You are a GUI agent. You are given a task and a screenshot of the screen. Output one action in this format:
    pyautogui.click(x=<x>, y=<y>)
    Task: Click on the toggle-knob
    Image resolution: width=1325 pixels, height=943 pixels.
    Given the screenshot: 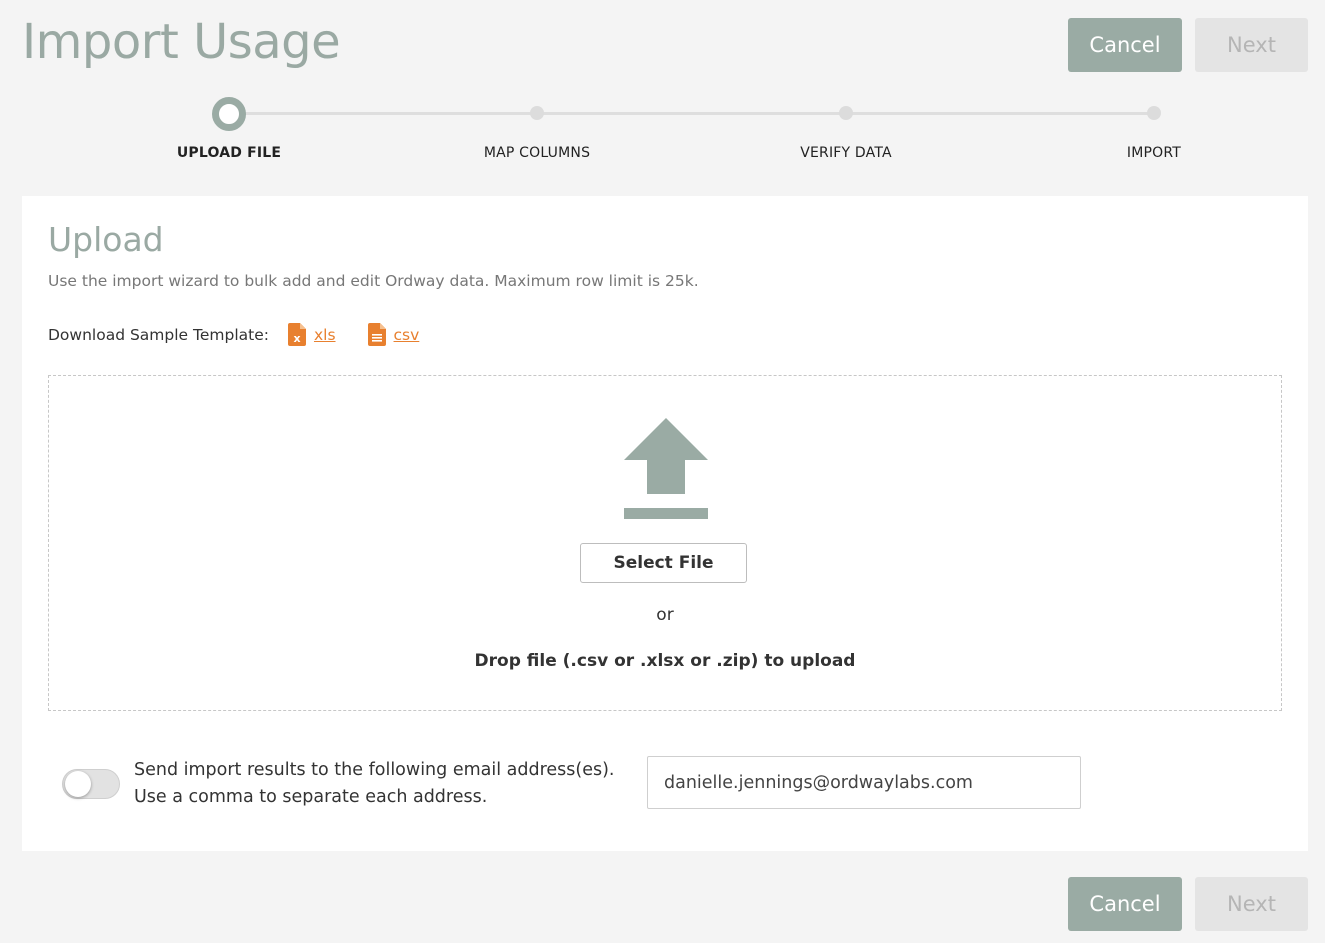 What is the action you would take?
    pyautogui.click(x=78, y=784)
    